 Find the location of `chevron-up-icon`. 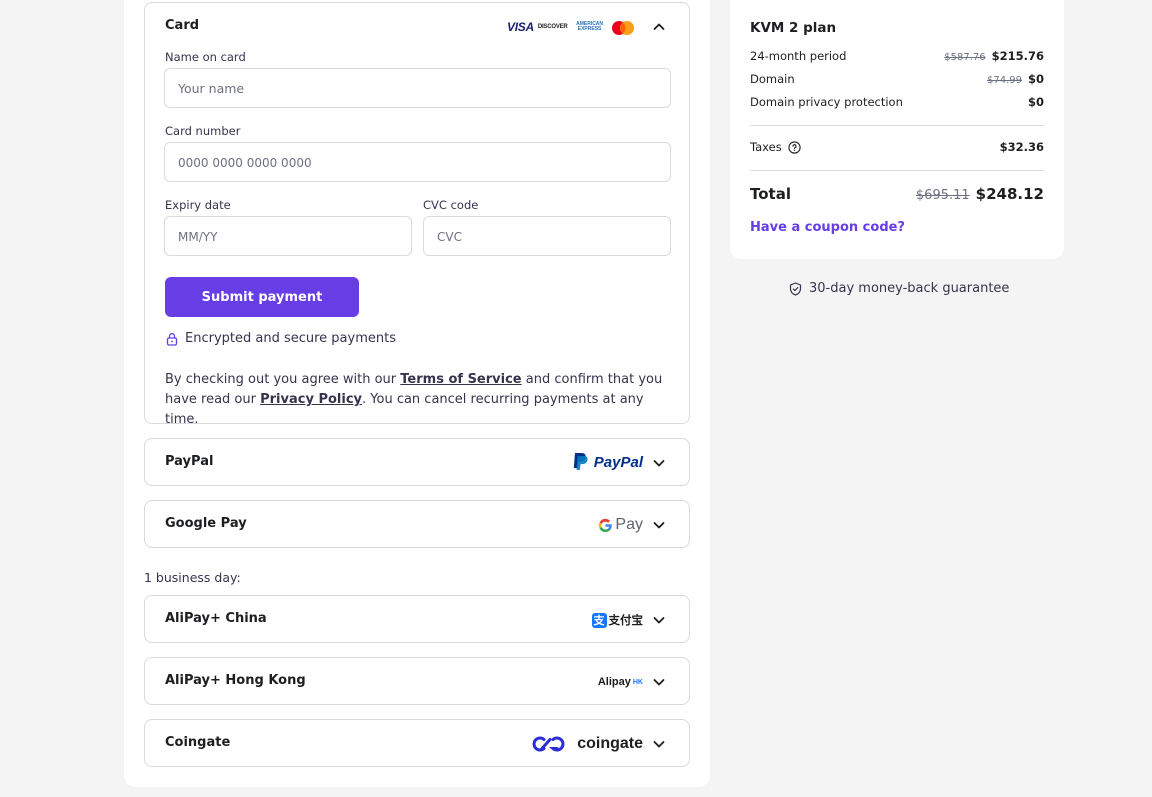

chevron-up-icon is located at coordinates (659, 27).